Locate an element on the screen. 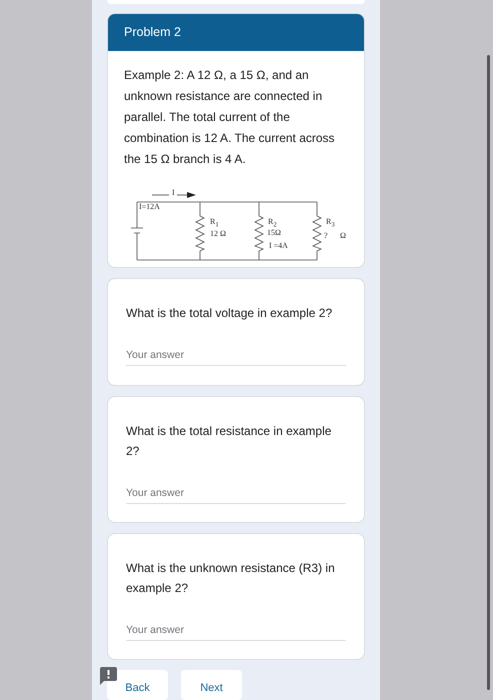 This screenshot has height=700, width=493. circuit-label: R$_{3}$ is located at coordinates (330, 223).